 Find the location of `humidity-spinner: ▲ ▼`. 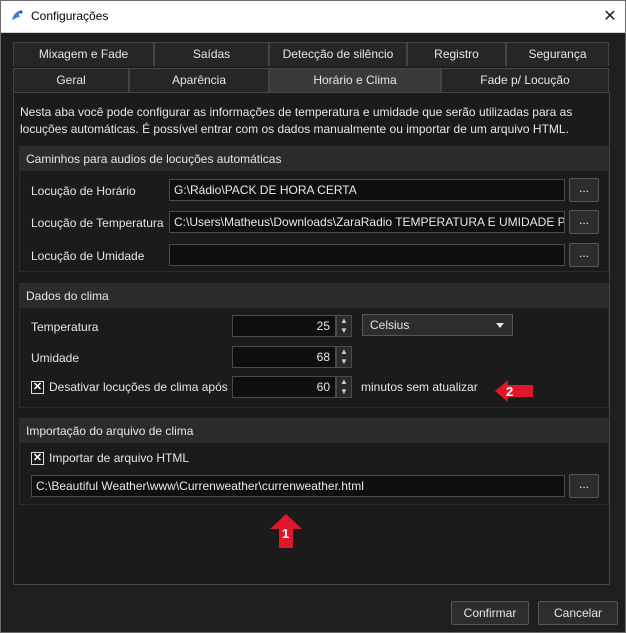

humidity-spinner: ▲ ▼ is located at coordinates (344, 357).